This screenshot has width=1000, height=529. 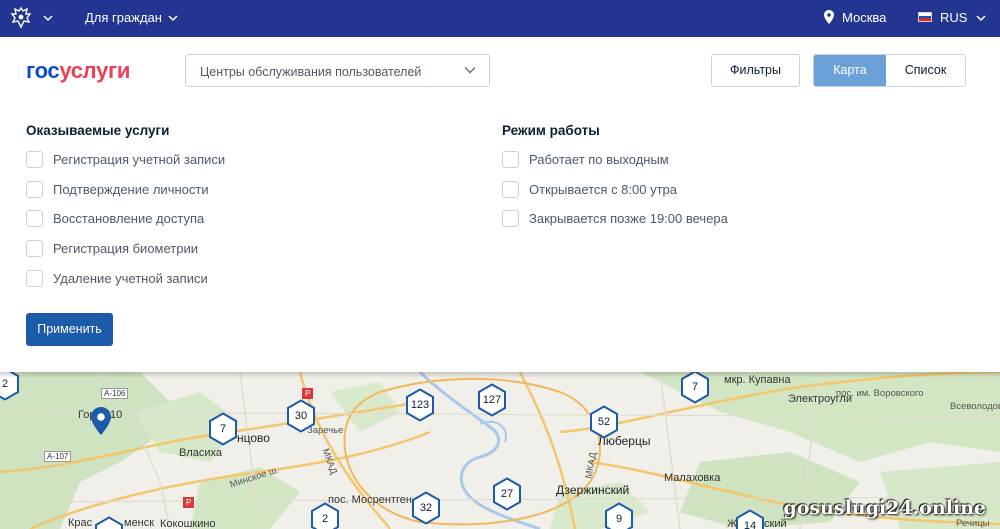 I want to click on map-cluster: 32, so click(x=426, y=508).